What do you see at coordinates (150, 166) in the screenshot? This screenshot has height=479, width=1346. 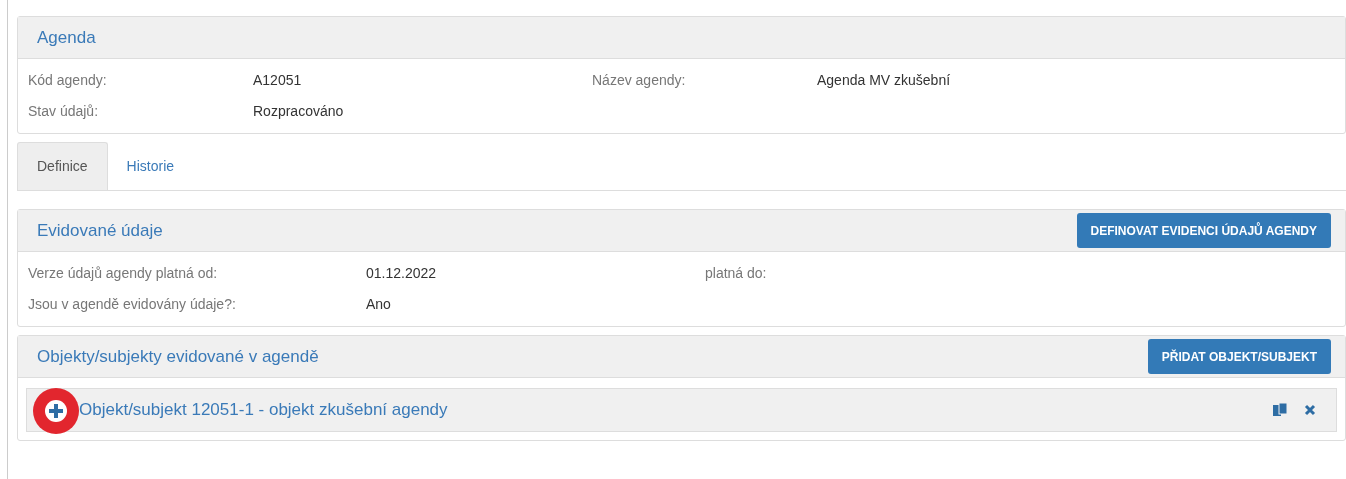 I see `tab: Historie` at bounding box center [150, 166].